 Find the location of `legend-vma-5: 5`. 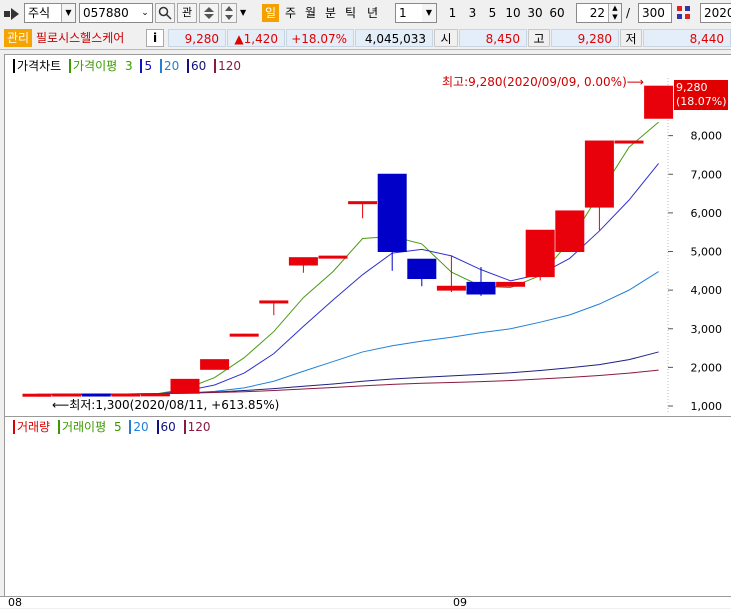

legend-vma-5: 5 is located at coordinates (118, 427).